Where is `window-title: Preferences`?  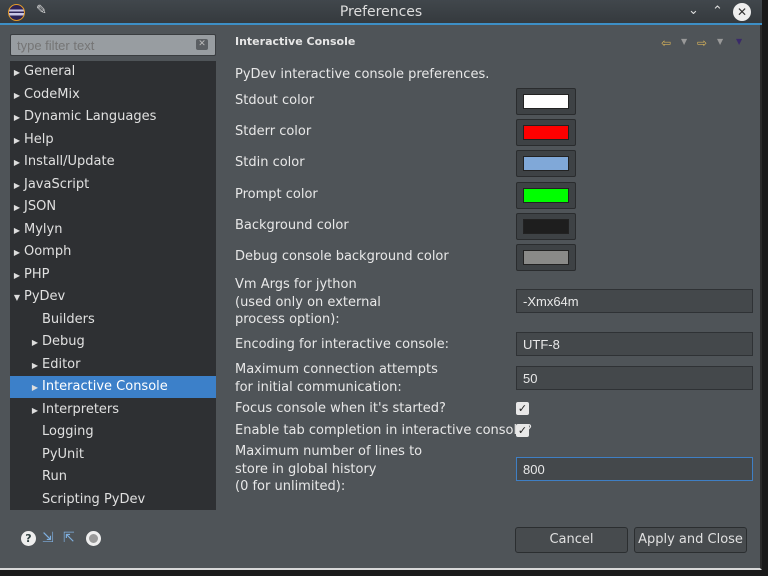
window-title: Preferences is located at coordinates (381, 12).